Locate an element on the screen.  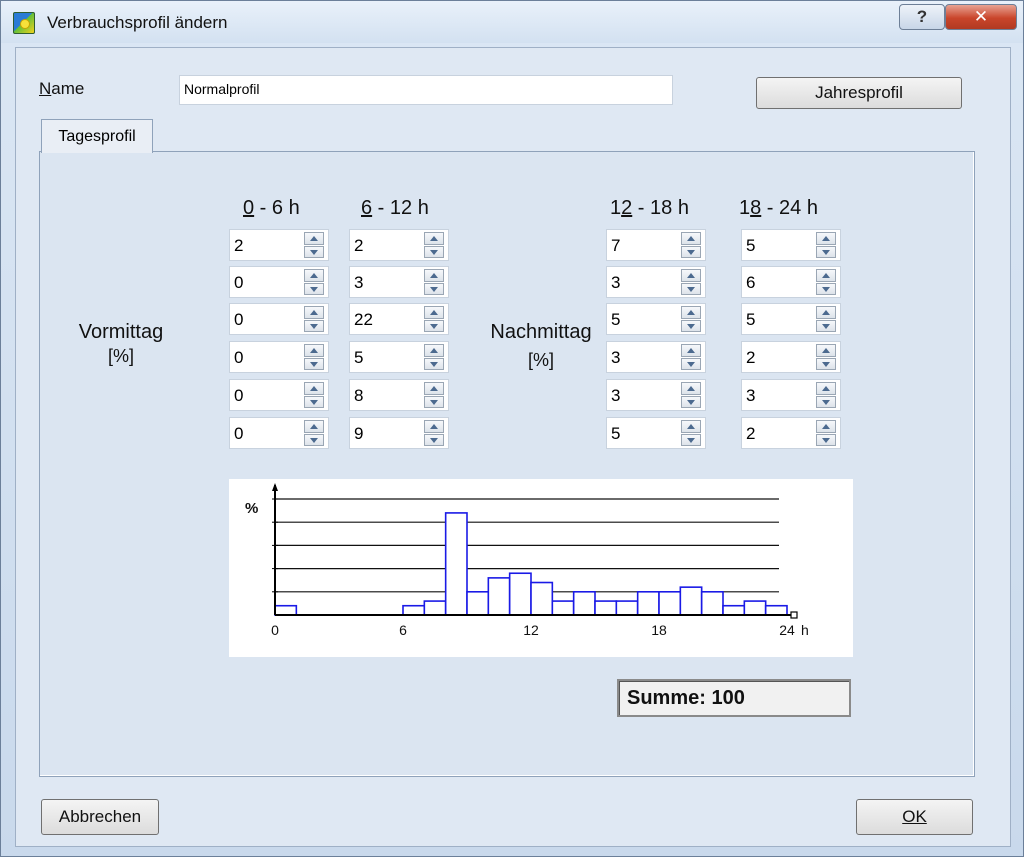
hour-value: 7 is located at coordinates (615, 246).